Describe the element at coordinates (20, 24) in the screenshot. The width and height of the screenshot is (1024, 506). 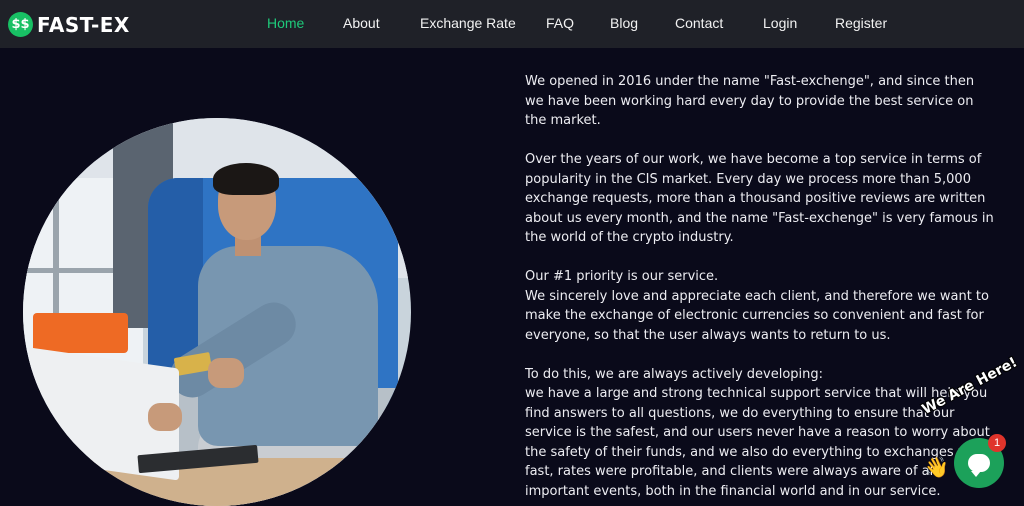
I see `dollar-exchange-icon: $$` at that location.